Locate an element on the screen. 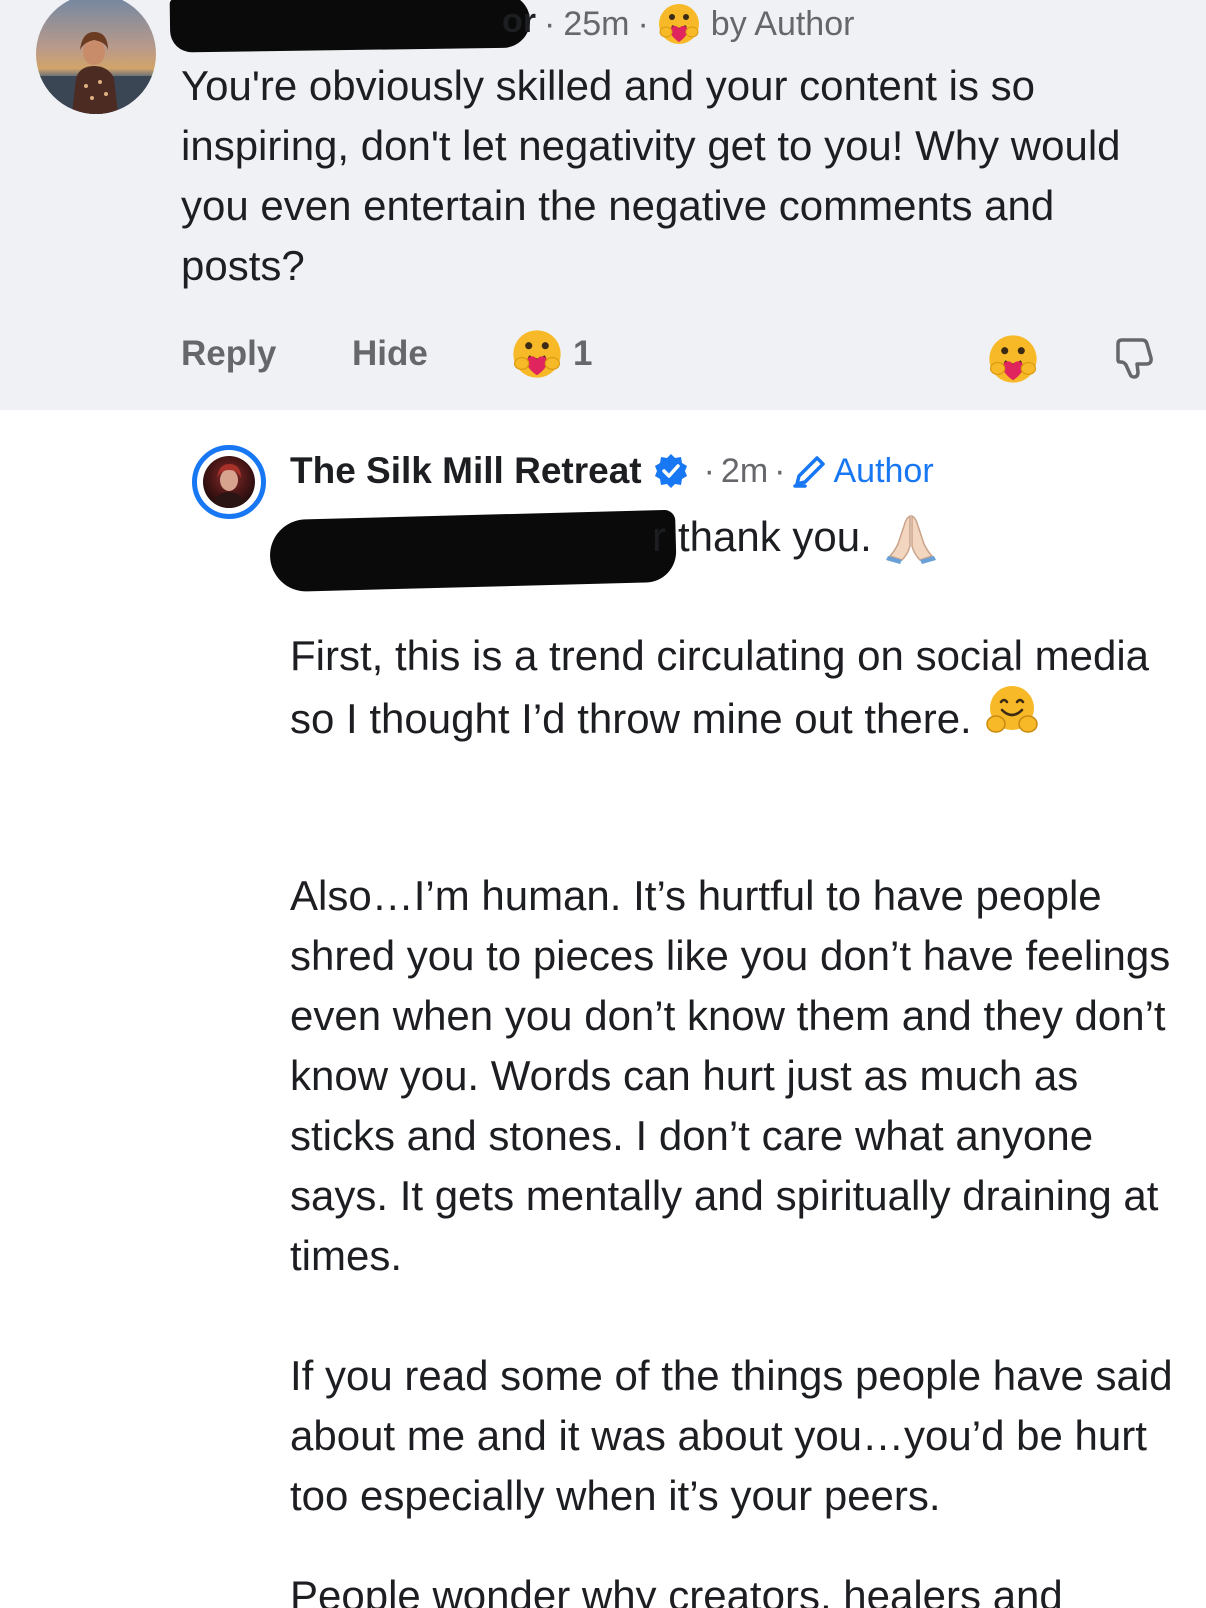 Image resolution: width=1206 pixels, height=1608 pixels. reply-button: Reply is located at coordinates (228, 354).